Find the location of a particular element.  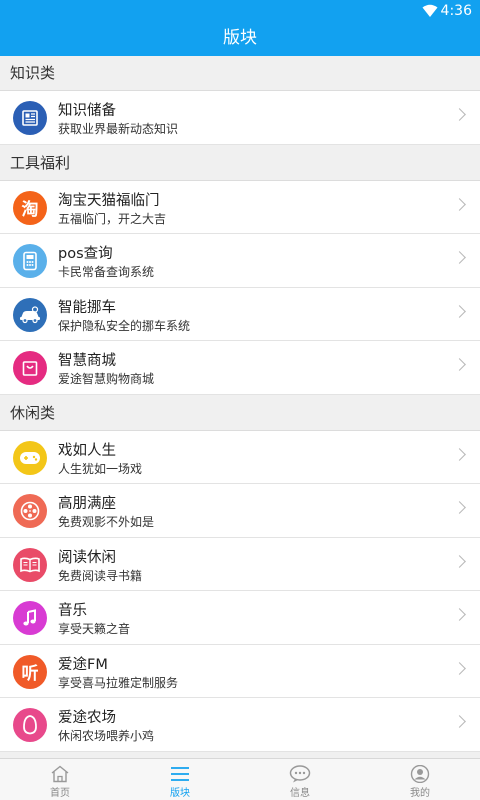

section-header: 工具福利 is located at coordinates (240, 162).